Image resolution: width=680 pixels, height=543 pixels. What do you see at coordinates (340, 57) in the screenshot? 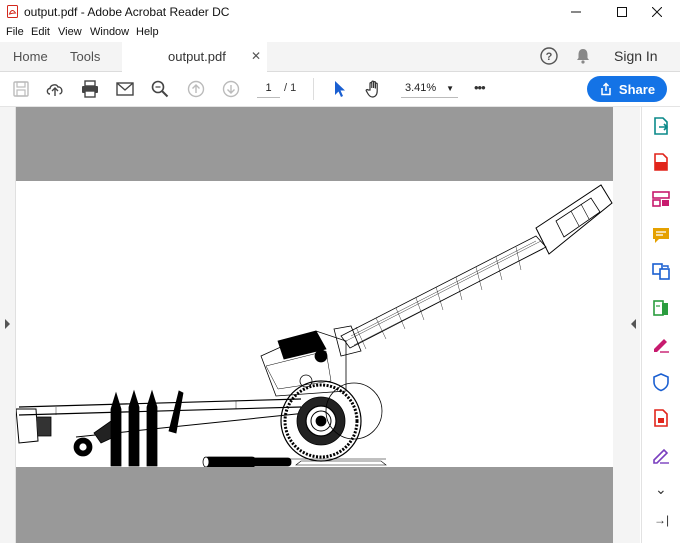
I see `tab-bar: Home Tools output.pdf ✕ ? Sign In` at bounding box center [340, 57].